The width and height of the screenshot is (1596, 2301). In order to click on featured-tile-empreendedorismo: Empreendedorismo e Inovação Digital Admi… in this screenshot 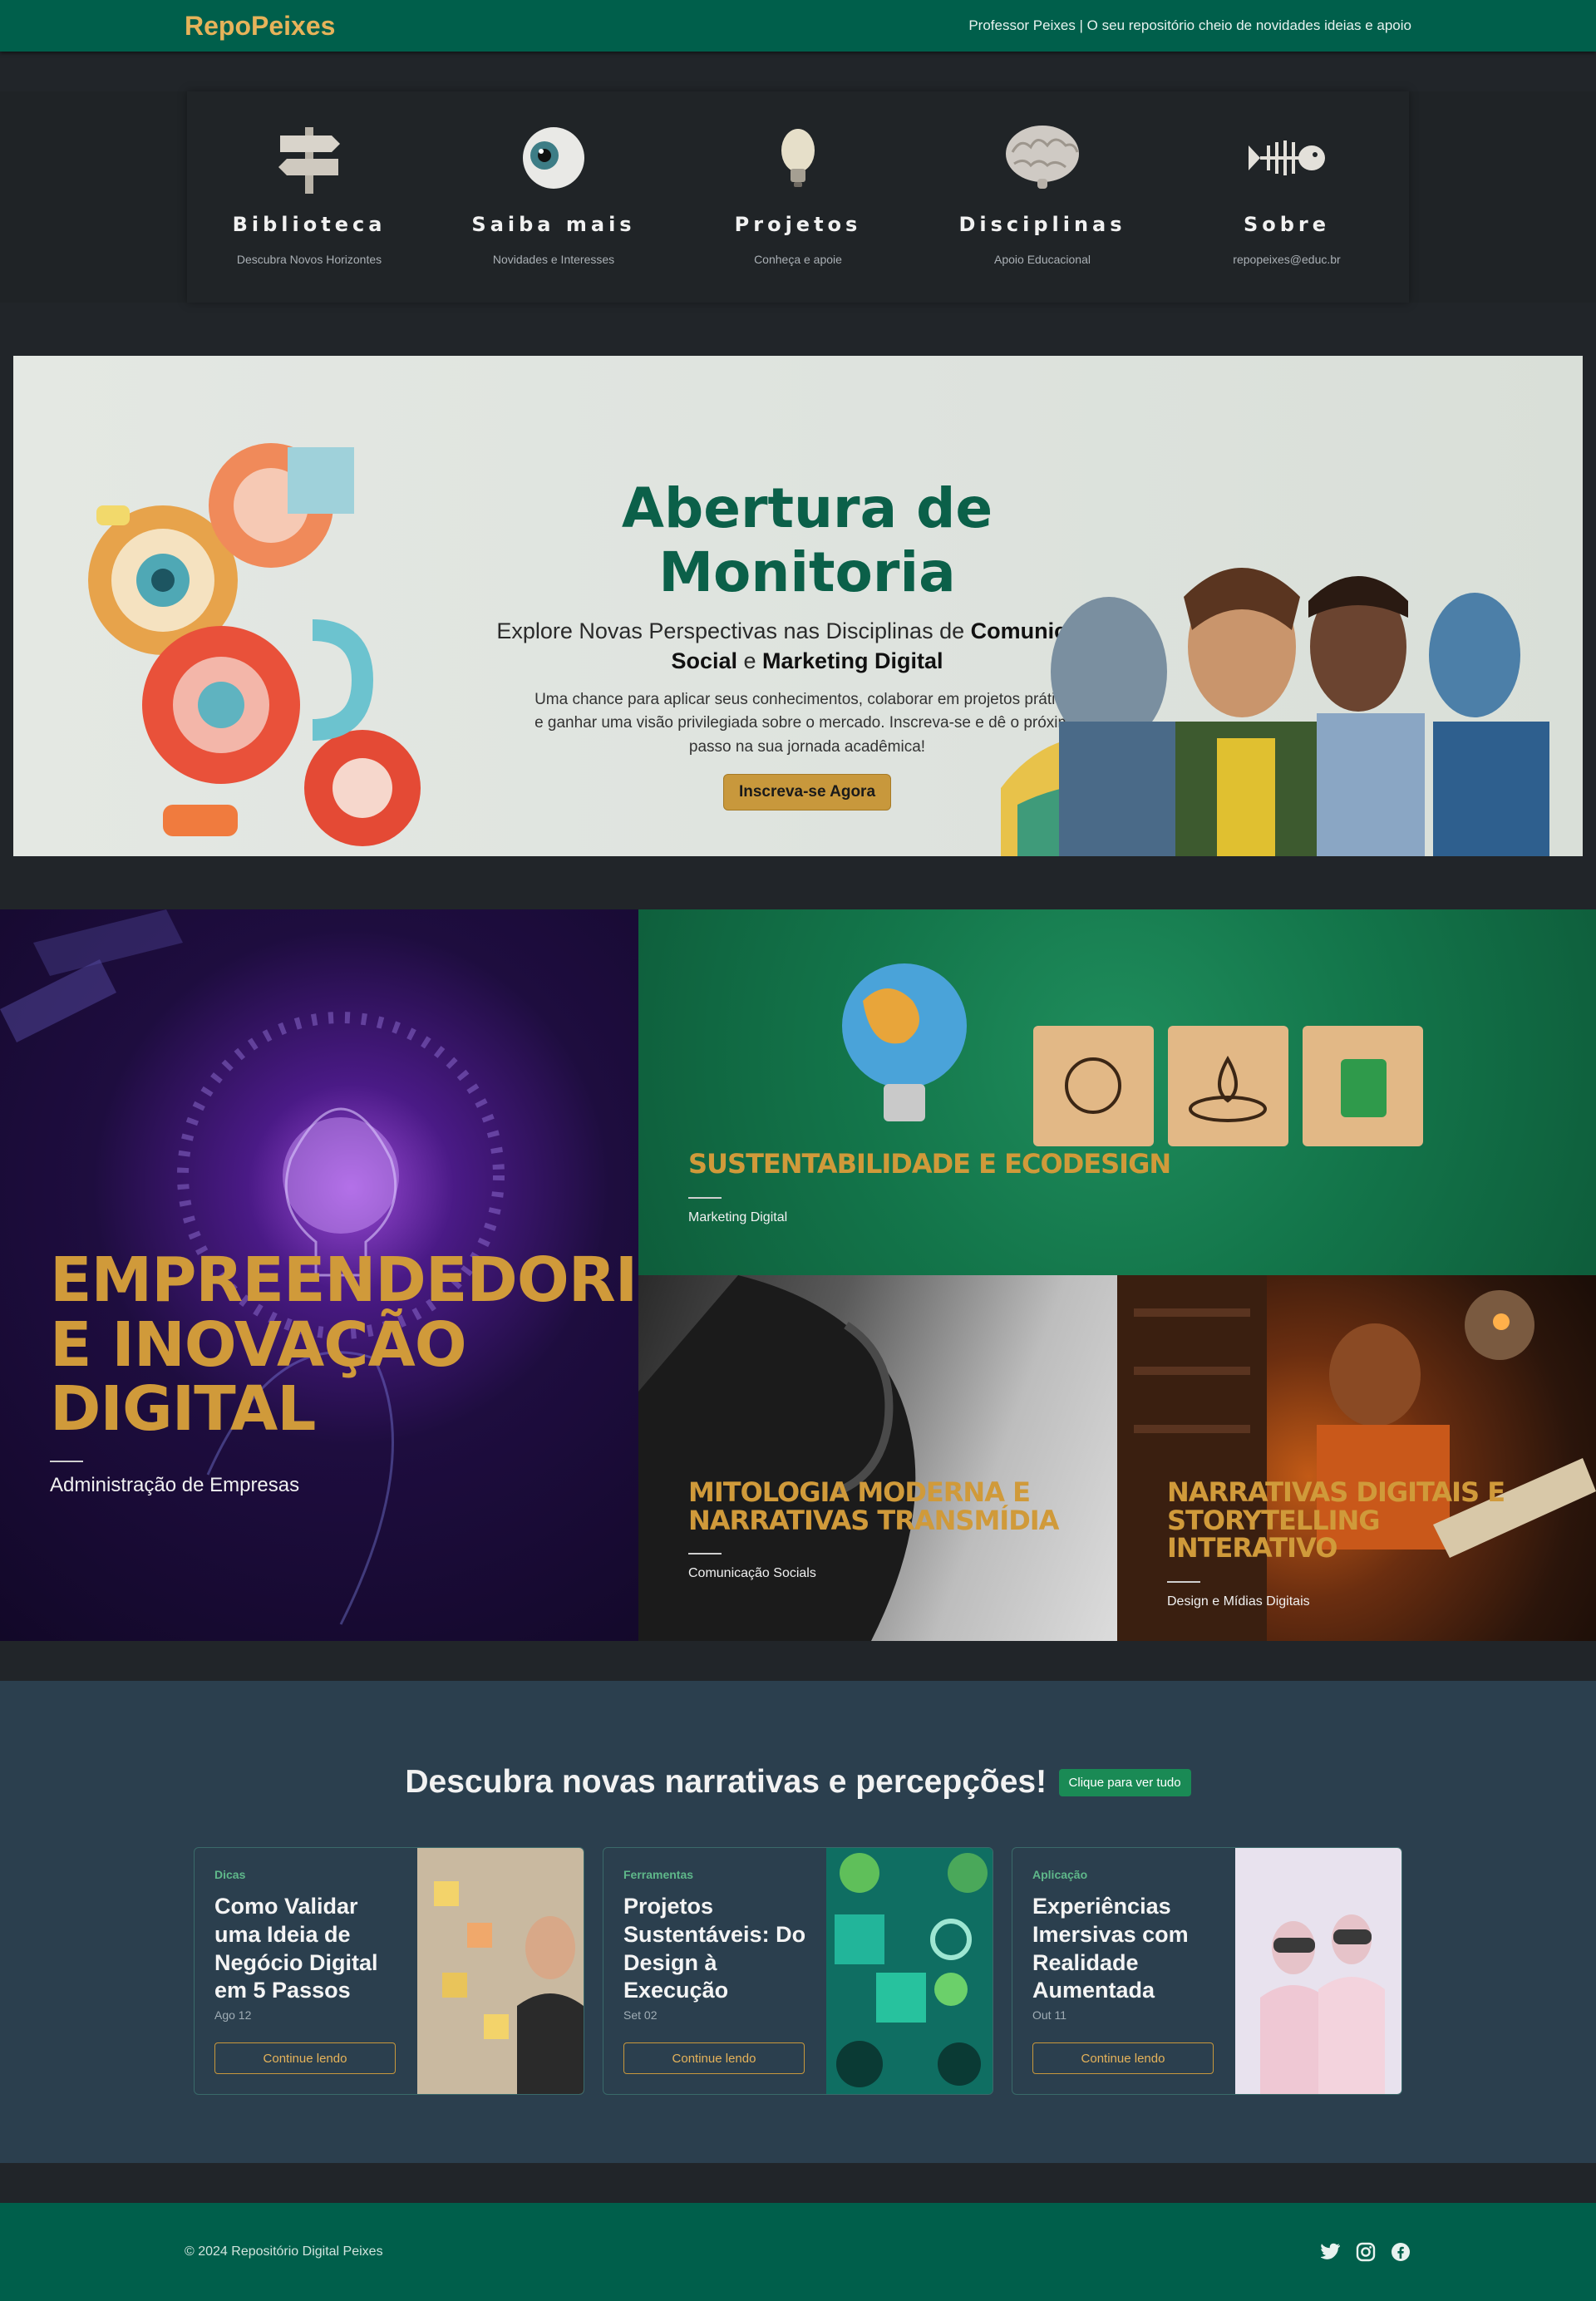, I will do `click(319, 1275)`.